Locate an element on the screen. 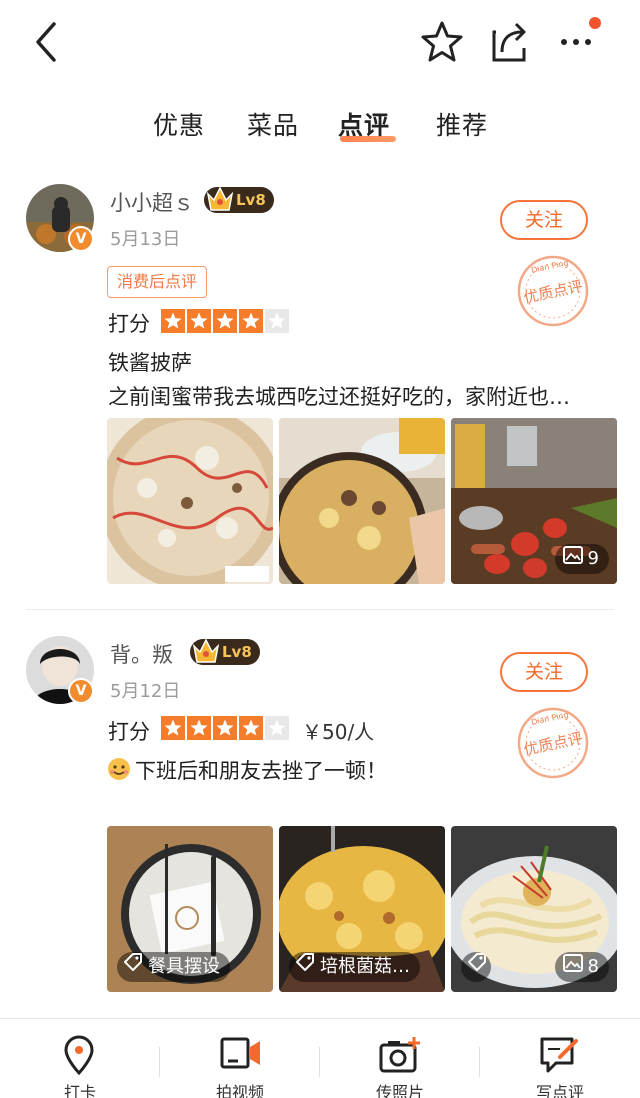 The height and width of the screenshot is (1098, 640). write-review-button: 写点评 is located at coordinates (560, 1058).